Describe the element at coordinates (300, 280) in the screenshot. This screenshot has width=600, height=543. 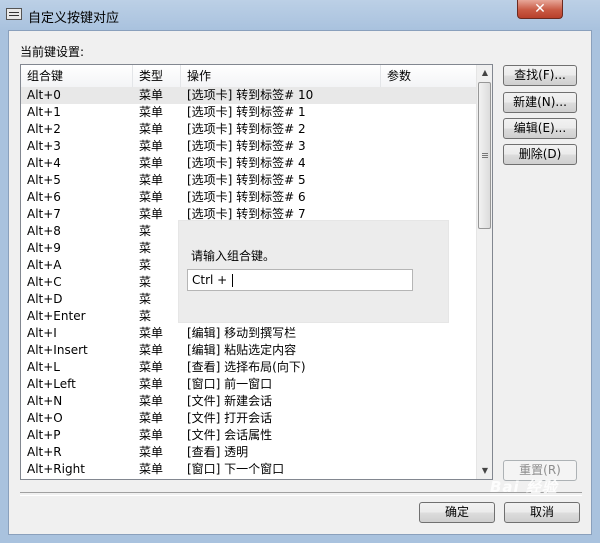
I see `key-combo-input: Ctrl +` at that location.